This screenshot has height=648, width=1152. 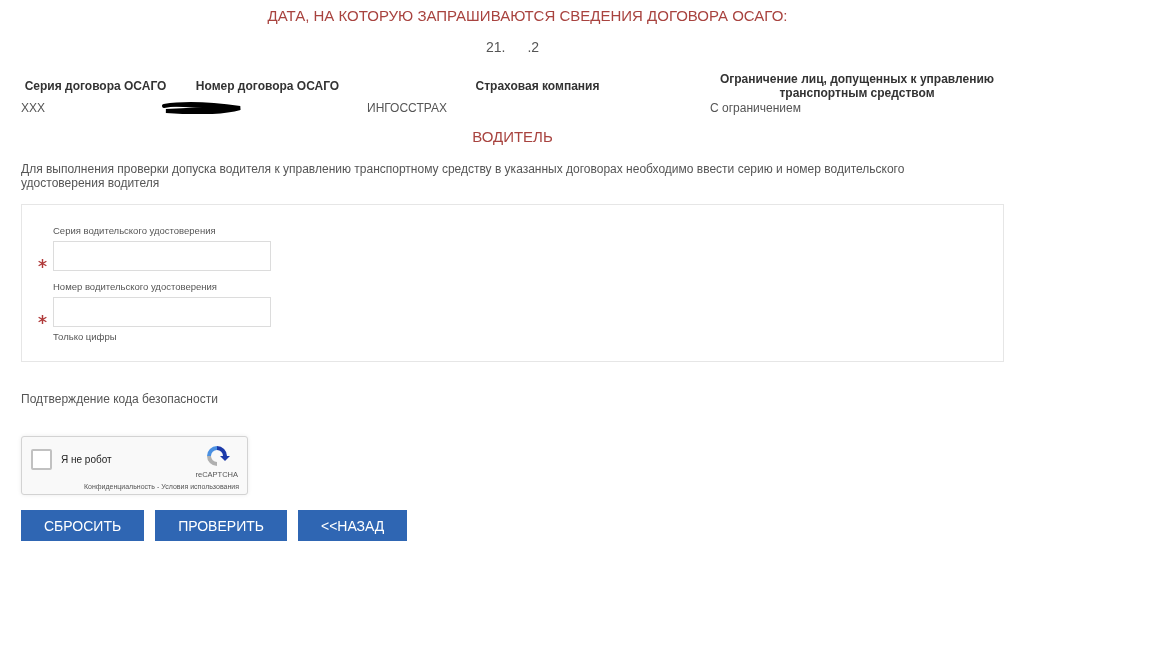 What do you see at coordinates (533, 47) in the screenshot?
I see `date-text: .2` at bounding box center [533, 47].